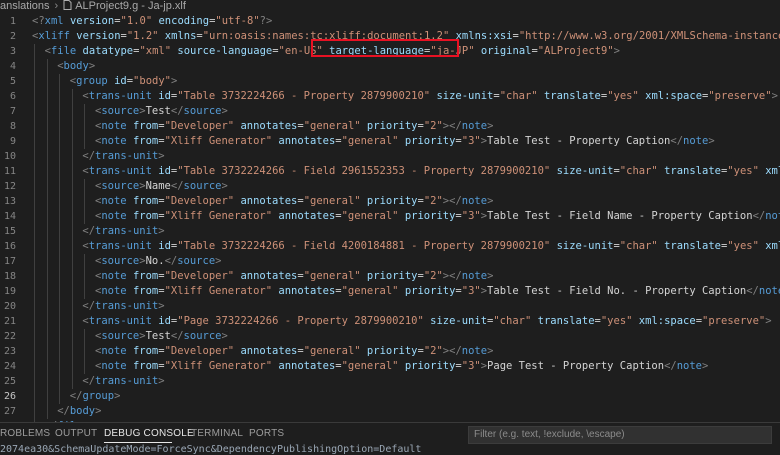 This screenshot has width=780, height=455. Describe the element at coordinates (92, 81) in the screenshot. I see `code-token: group` at that location.